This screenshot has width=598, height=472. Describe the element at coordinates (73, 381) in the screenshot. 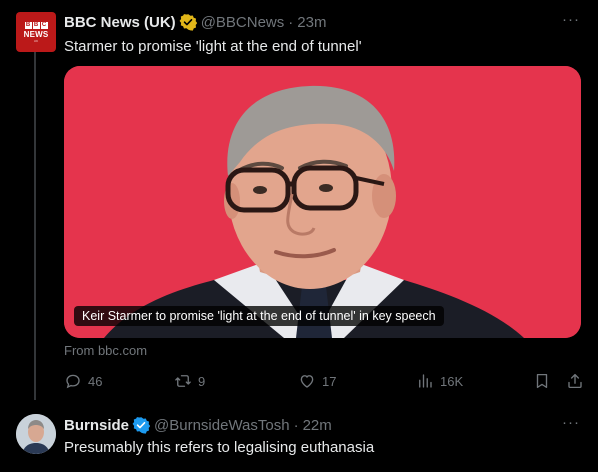

I see `speech-bubble-icon` at that location.